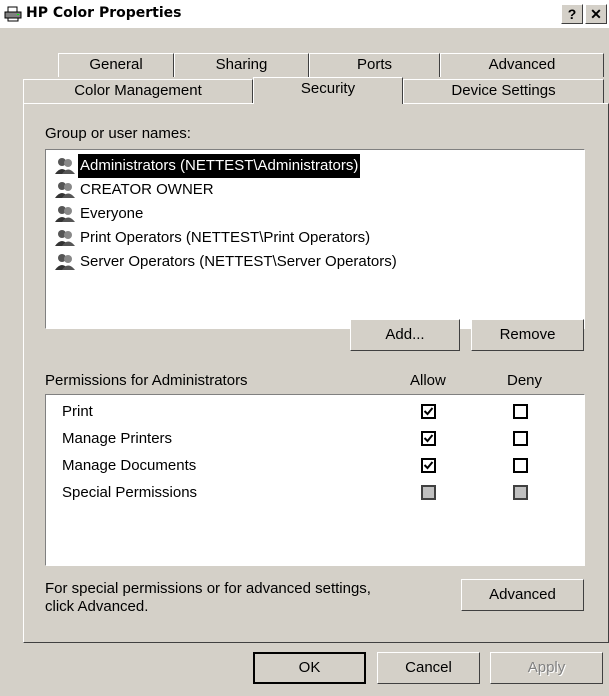  Describe the element at coordinates (503, 91) in the screenshot. I see `tab-device-settings: Device Settings` at that location.